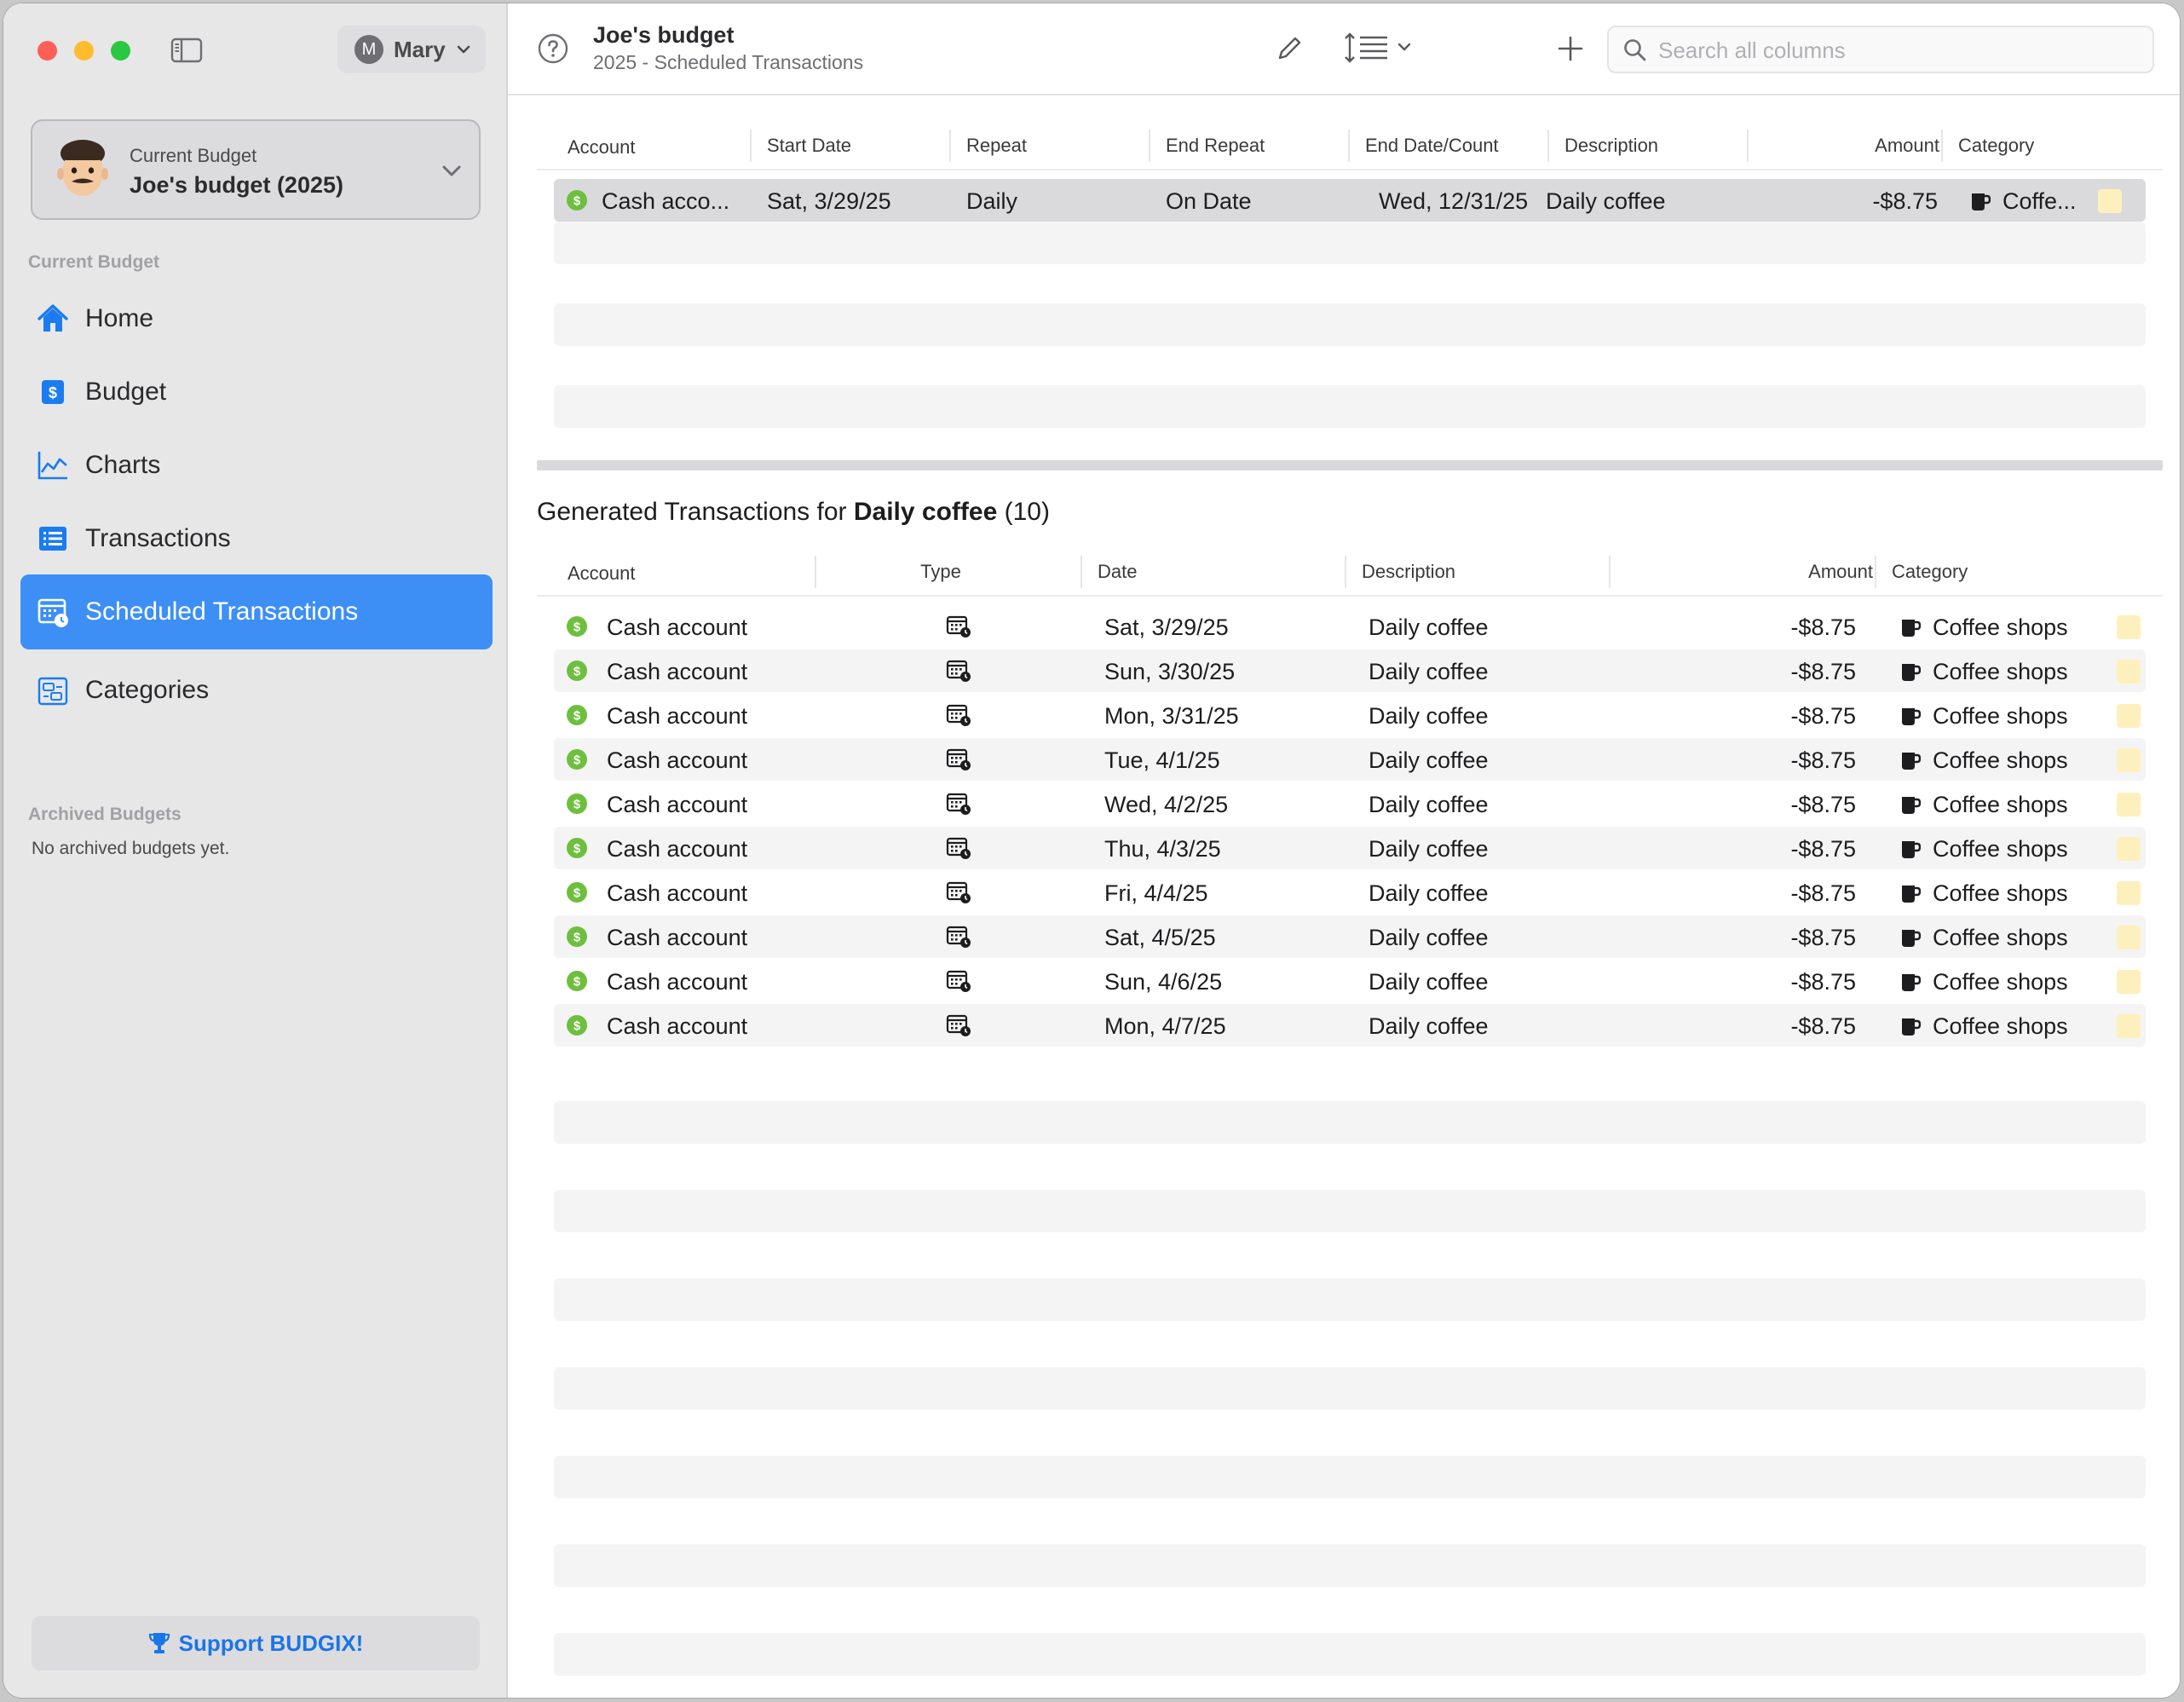  What do you see at coordinates (53, 612) in the screenshot?
I see `calendar-clock-icon` at bounding box center [53, 612].